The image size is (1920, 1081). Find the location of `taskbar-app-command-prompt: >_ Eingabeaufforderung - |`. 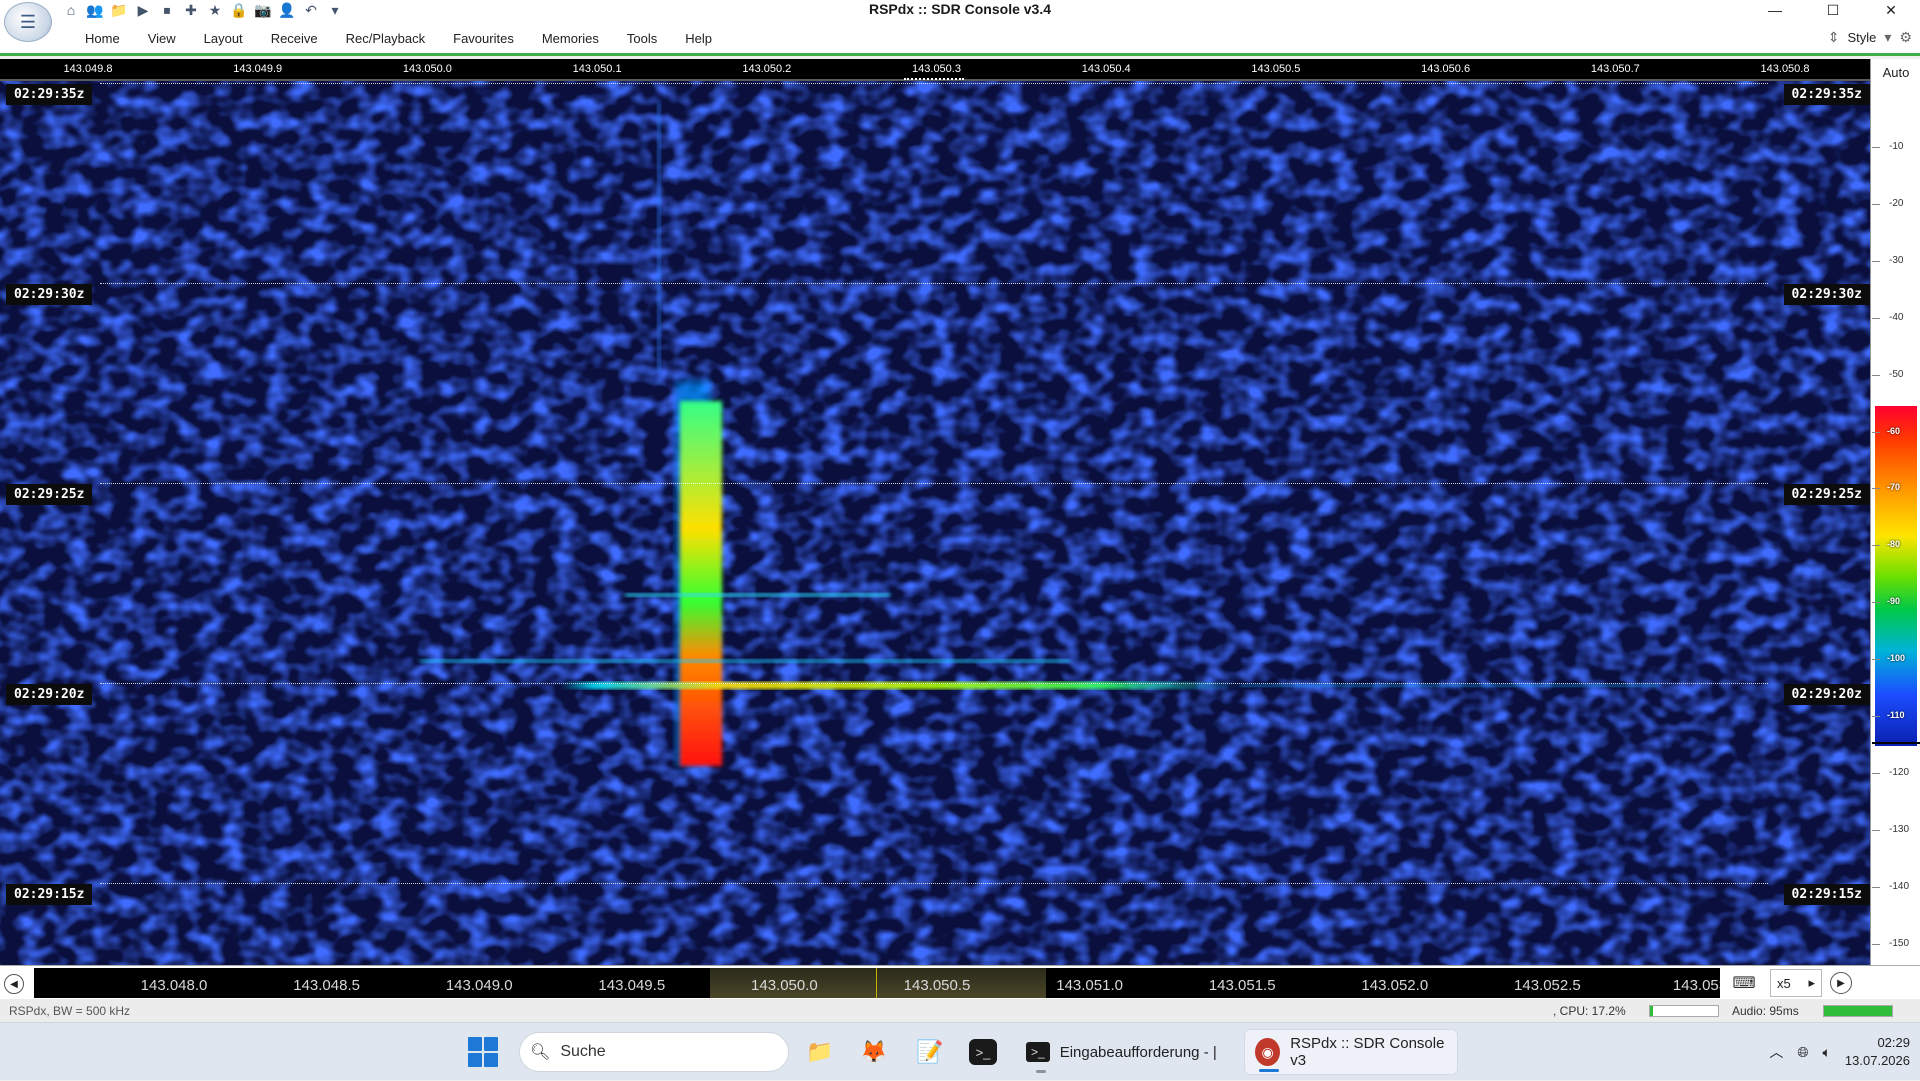

taskbar-app-command-prompt: >_ Eingabeaufforderung - | is located at coordinates (1121, 1052).